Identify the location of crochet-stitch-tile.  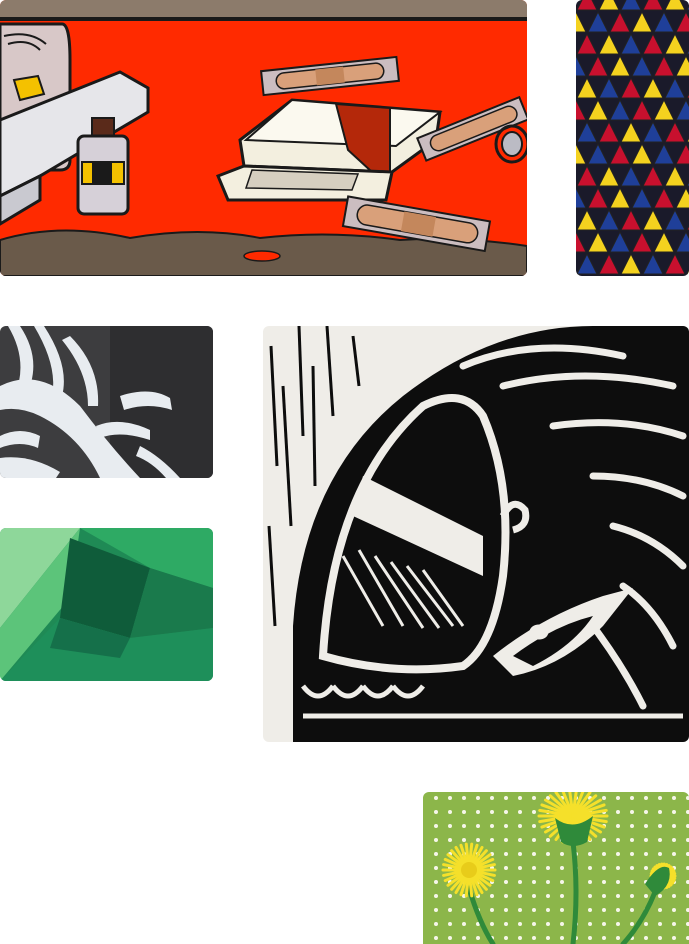
(632, 138).